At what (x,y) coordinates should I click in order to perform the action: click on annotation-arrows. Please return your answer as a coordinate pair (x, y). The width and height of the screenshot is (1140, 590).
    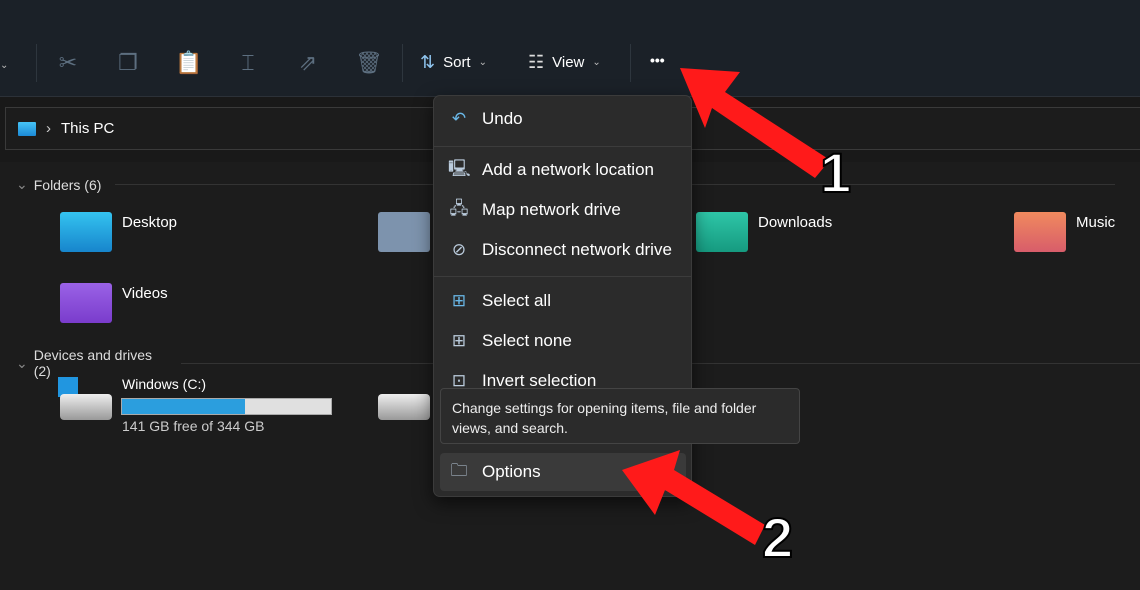
    Looking at the image, I should click on (726, 306).